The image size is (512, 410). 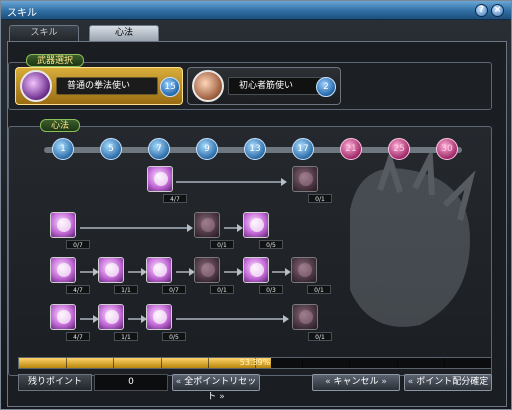 I want to click on shinpo-node-r3a, so click(x=63, y=270).